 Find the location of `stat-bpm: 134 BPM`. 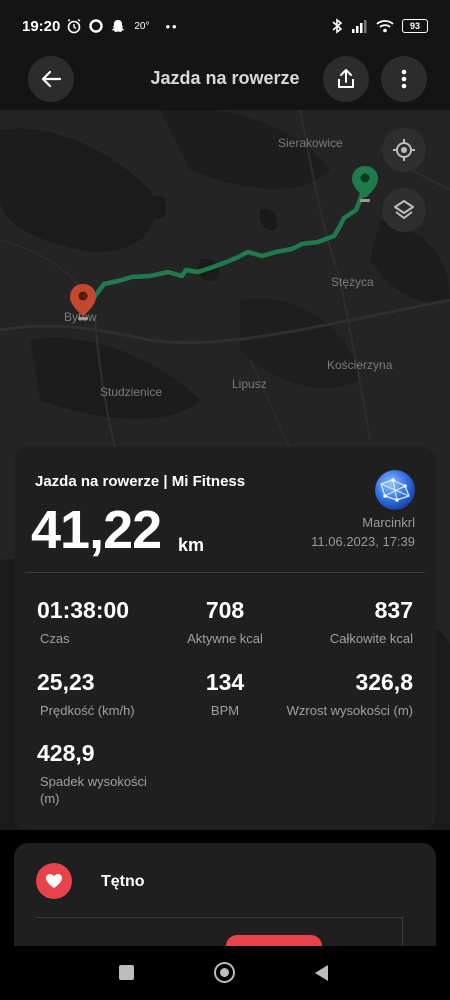

stat-bpm: 134 BPM is located at coordinates (225, 694).